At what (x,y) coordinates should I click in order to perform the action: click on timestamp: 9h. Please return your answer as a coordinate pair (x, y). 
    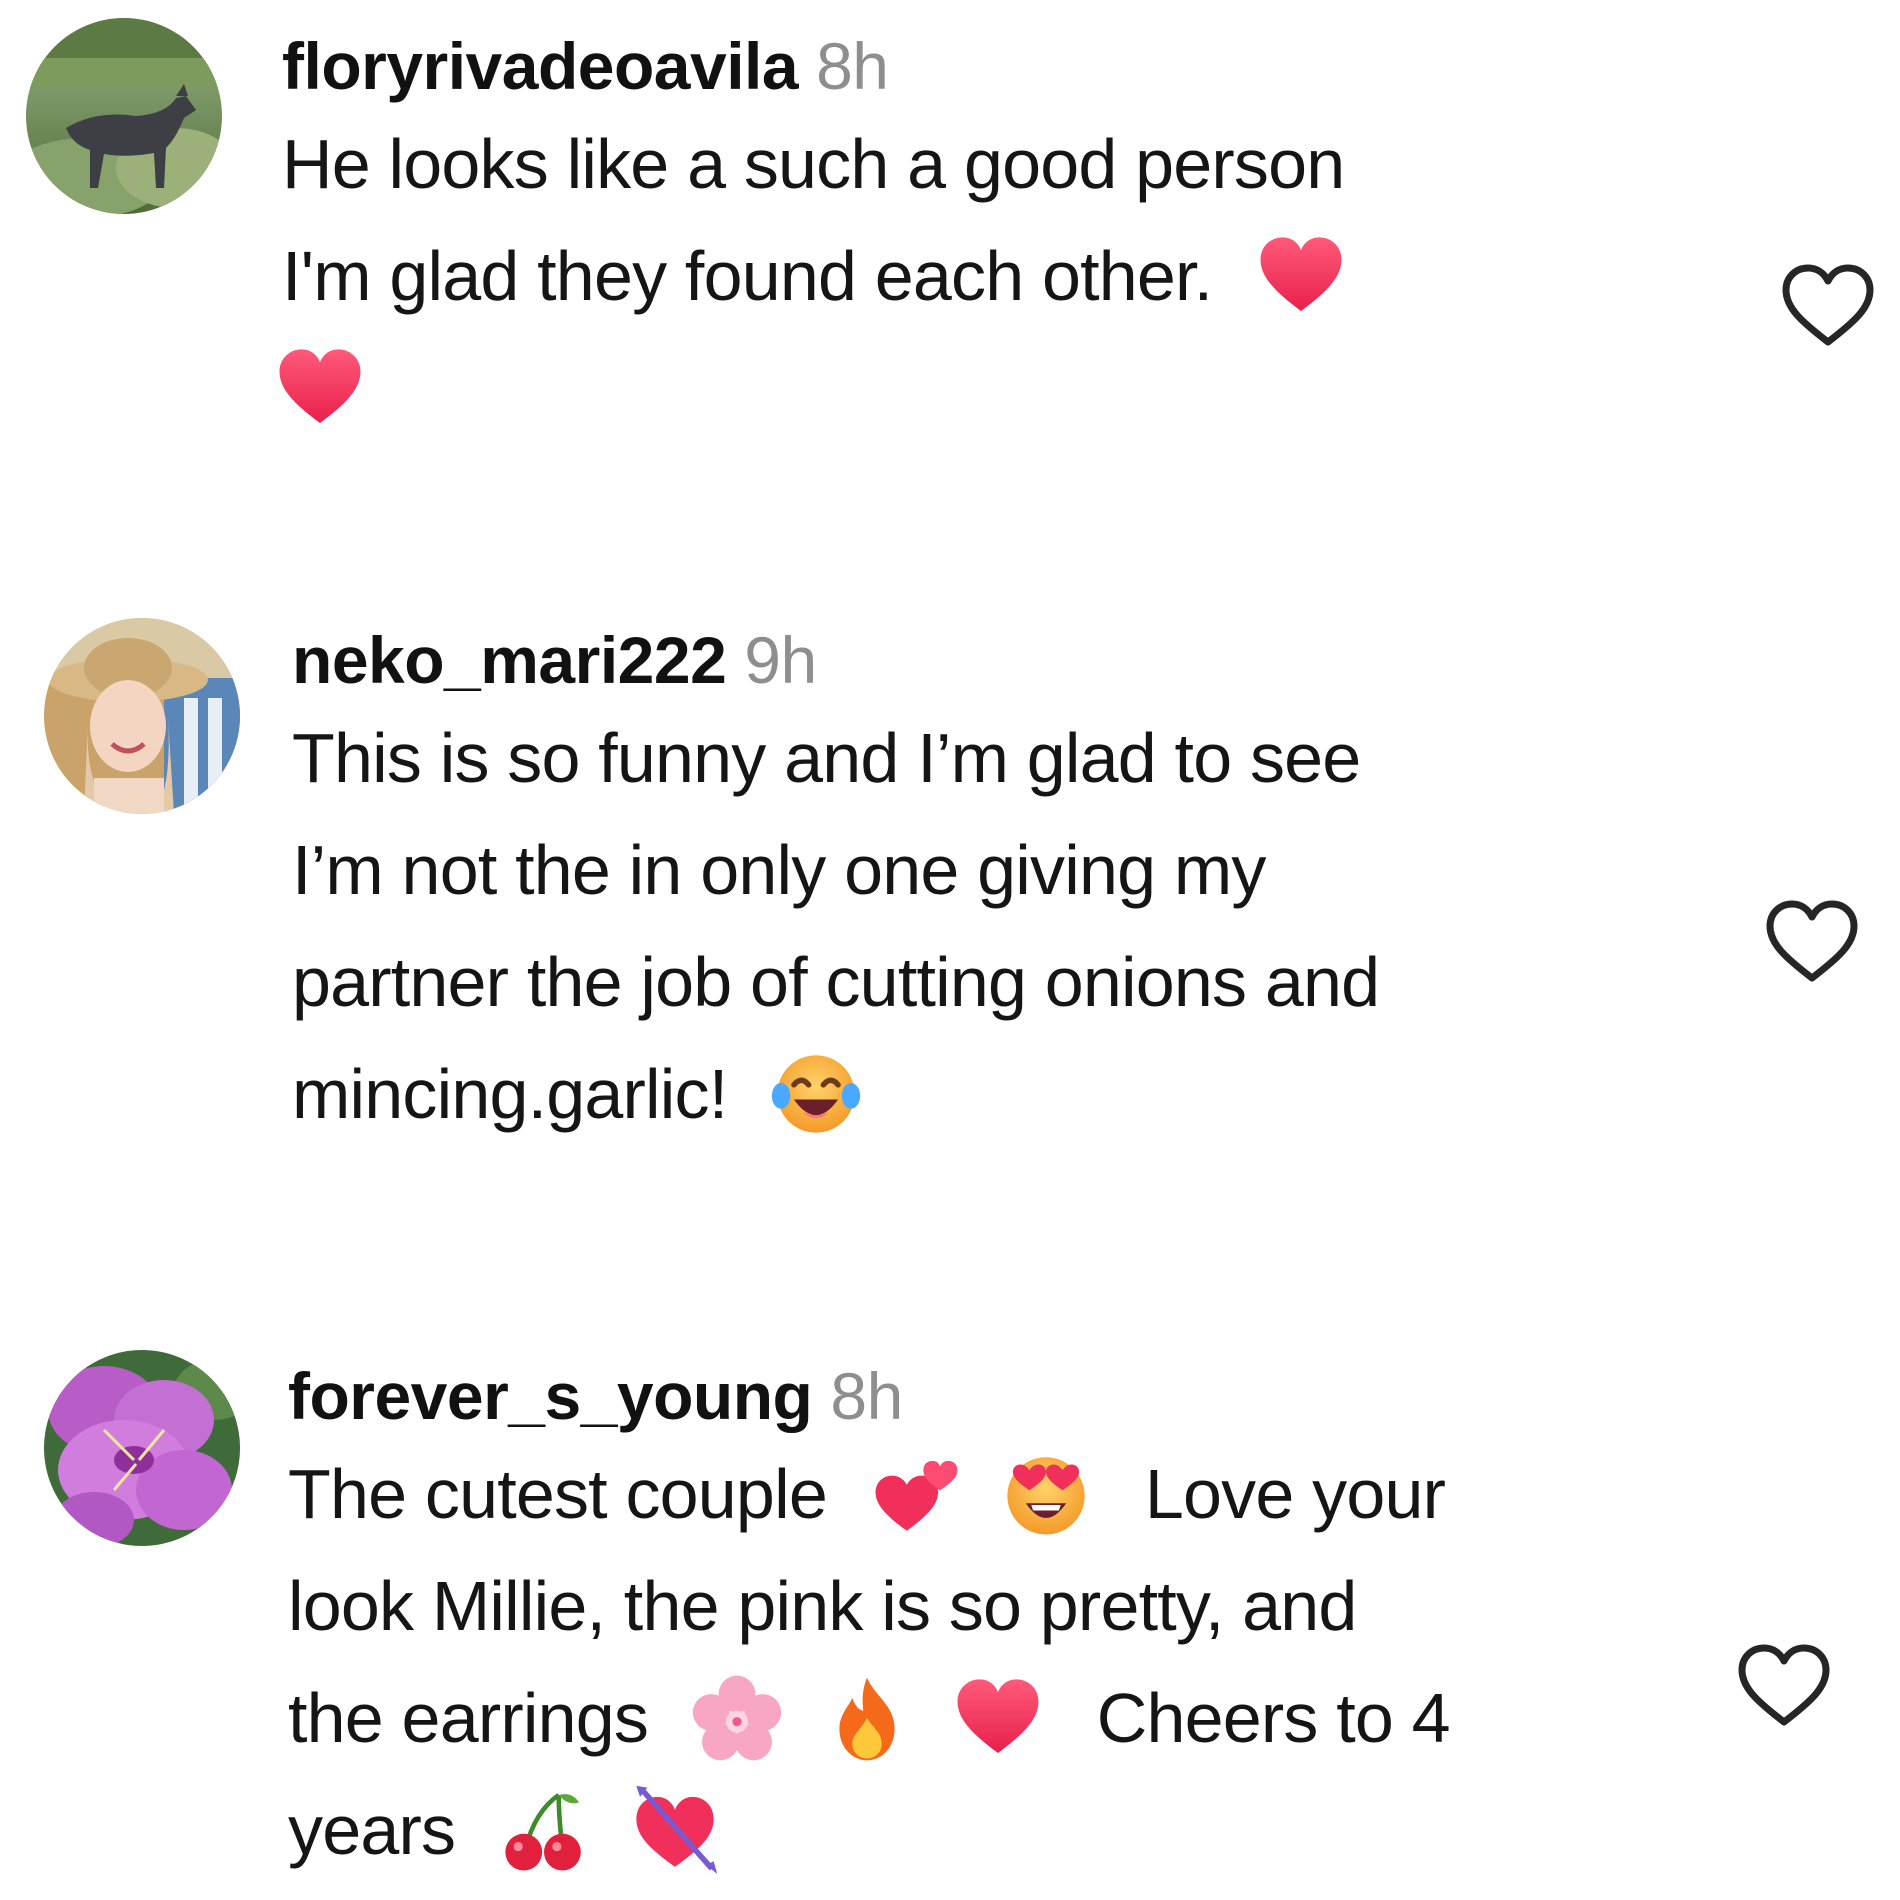
    Looking at the image, I should click on (780, 660).